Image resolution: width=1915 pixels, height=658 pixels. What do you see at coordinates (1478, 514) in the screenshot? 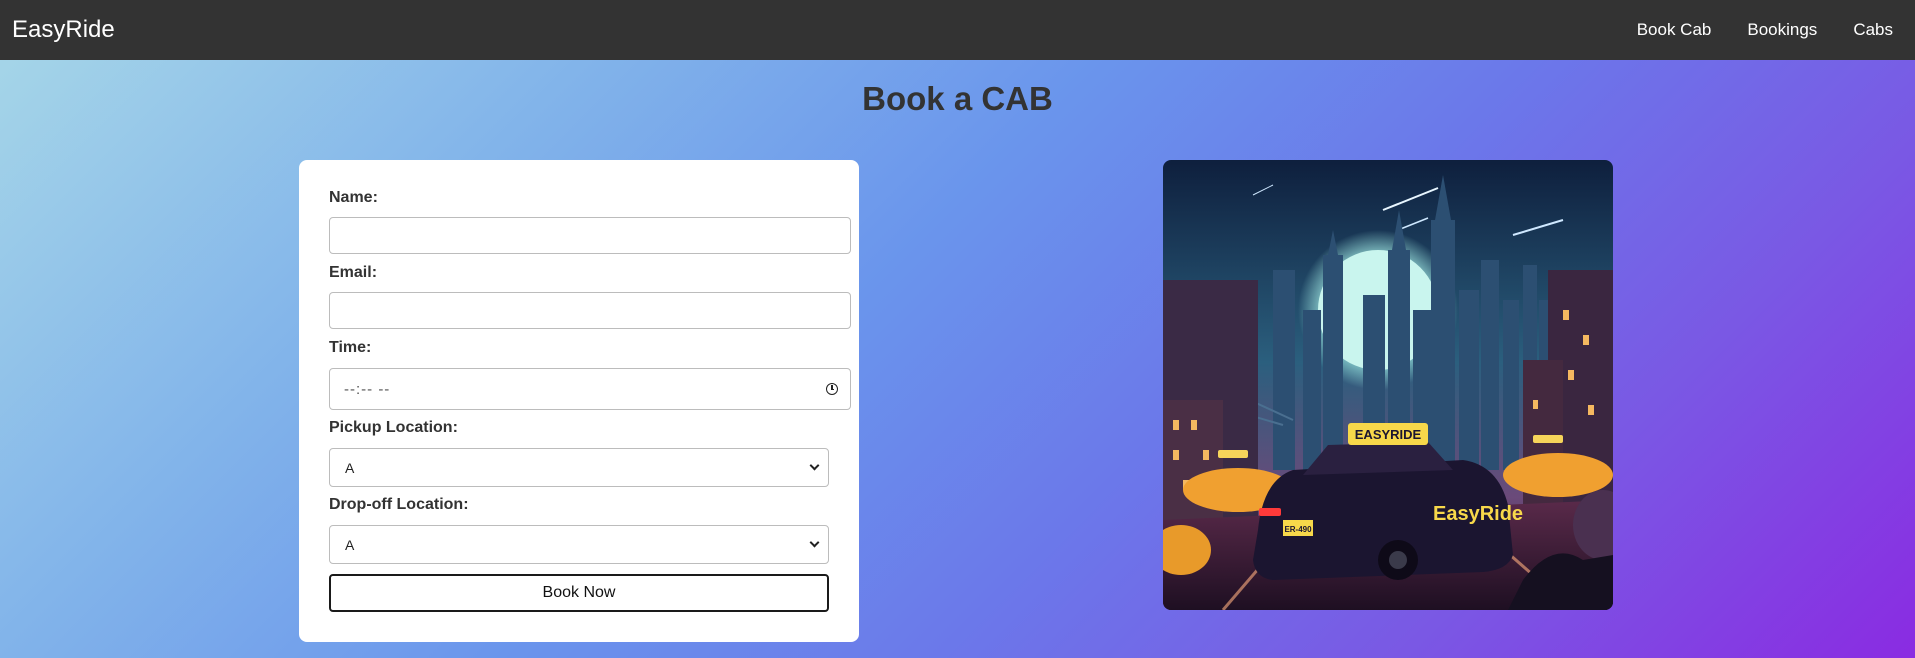
I see `car-brand-text: EasyRide` at bounding box center [1478, 514].